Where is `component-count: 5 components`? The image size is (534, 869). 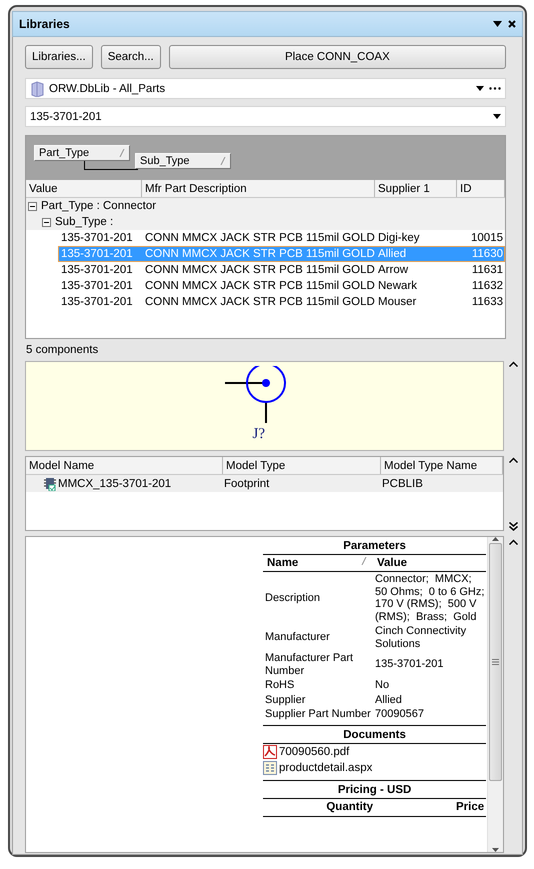 component-count: 5 components is located at coordinates (62, 350).